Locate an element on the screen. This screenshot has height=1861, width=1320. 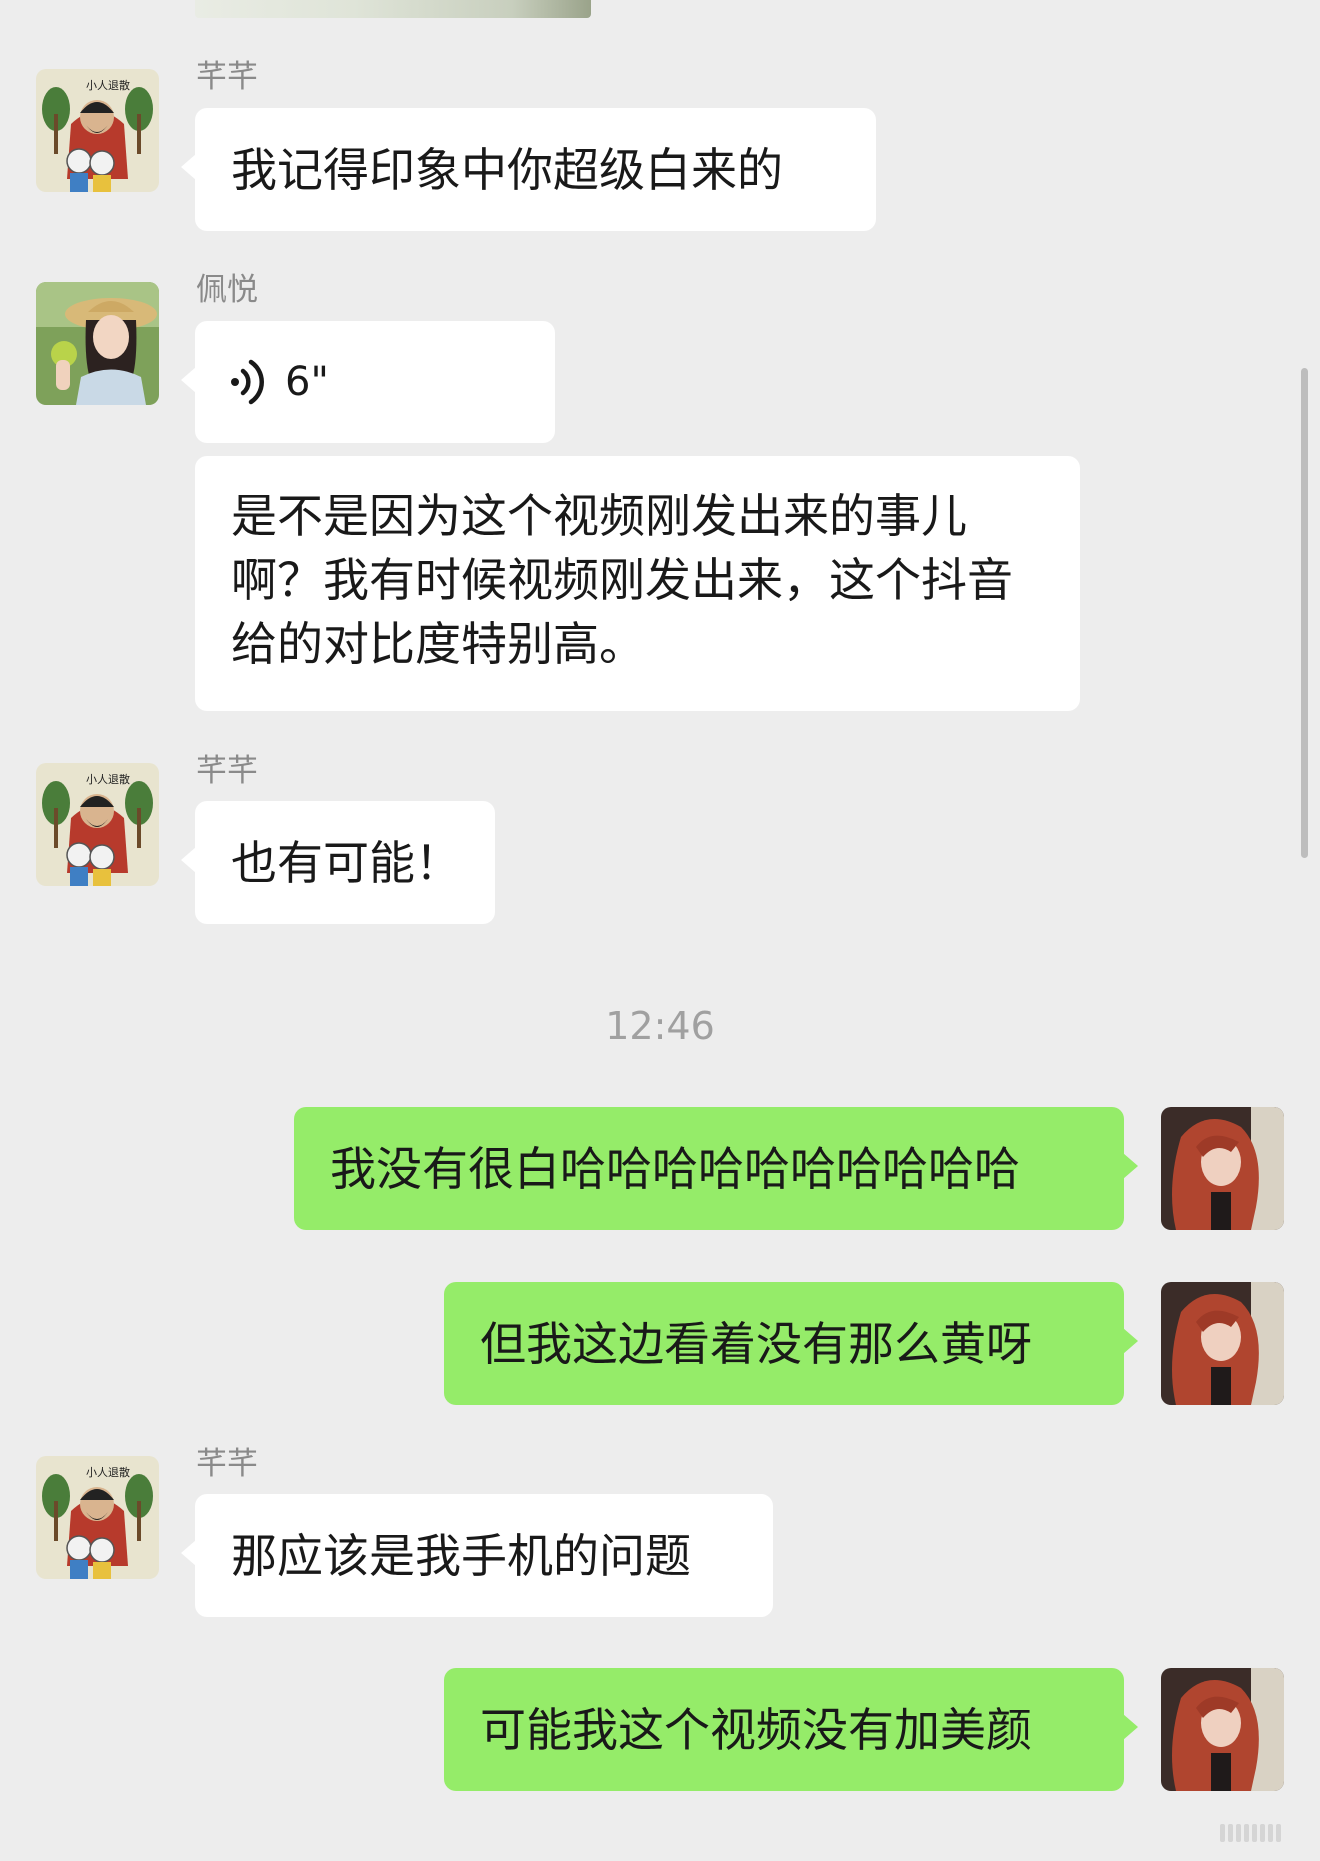
voice-duration: 6" is located at coordinates (307, 382).